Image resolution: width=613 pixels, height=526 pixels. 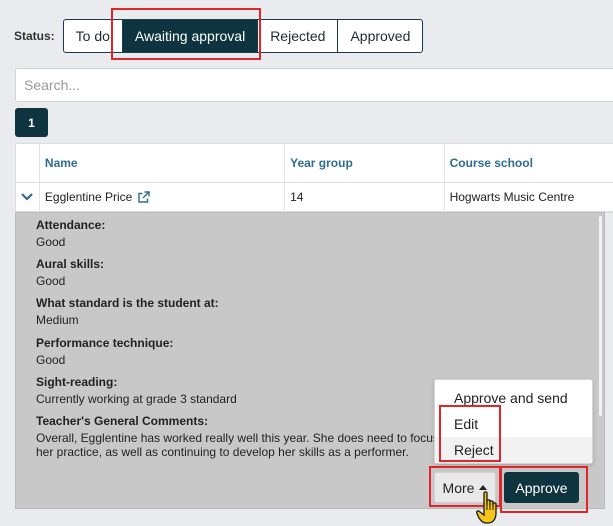 I want to click on detail-scrollbar, so click(x=600, y=316).